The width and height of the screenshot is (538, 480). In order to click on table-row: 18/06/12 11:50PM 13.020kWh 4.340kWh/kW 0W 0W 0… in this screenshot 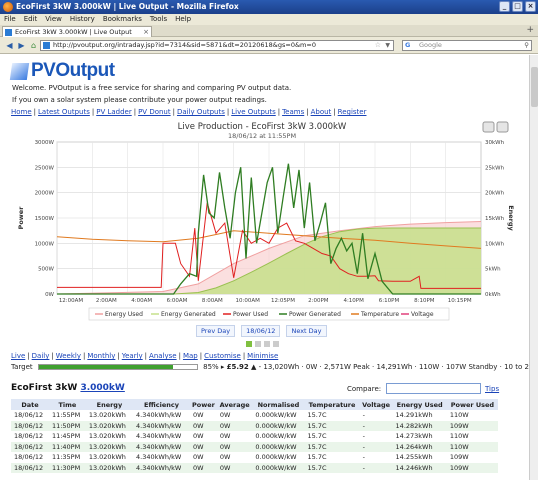, I will do `click(254, 425)`.